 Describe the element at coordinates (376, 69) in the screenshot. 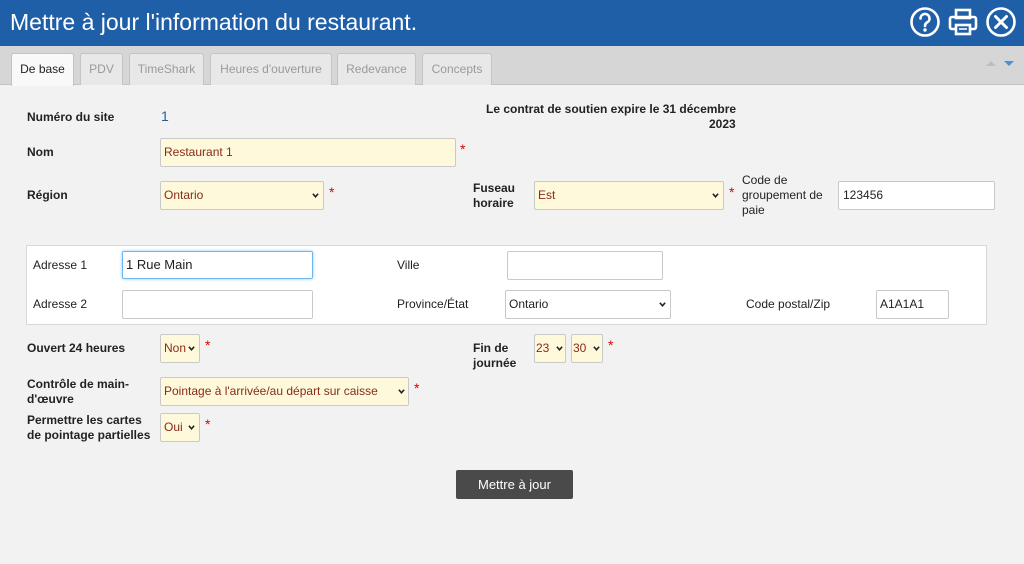

I see `tab-redevance: Redevance` at that location.